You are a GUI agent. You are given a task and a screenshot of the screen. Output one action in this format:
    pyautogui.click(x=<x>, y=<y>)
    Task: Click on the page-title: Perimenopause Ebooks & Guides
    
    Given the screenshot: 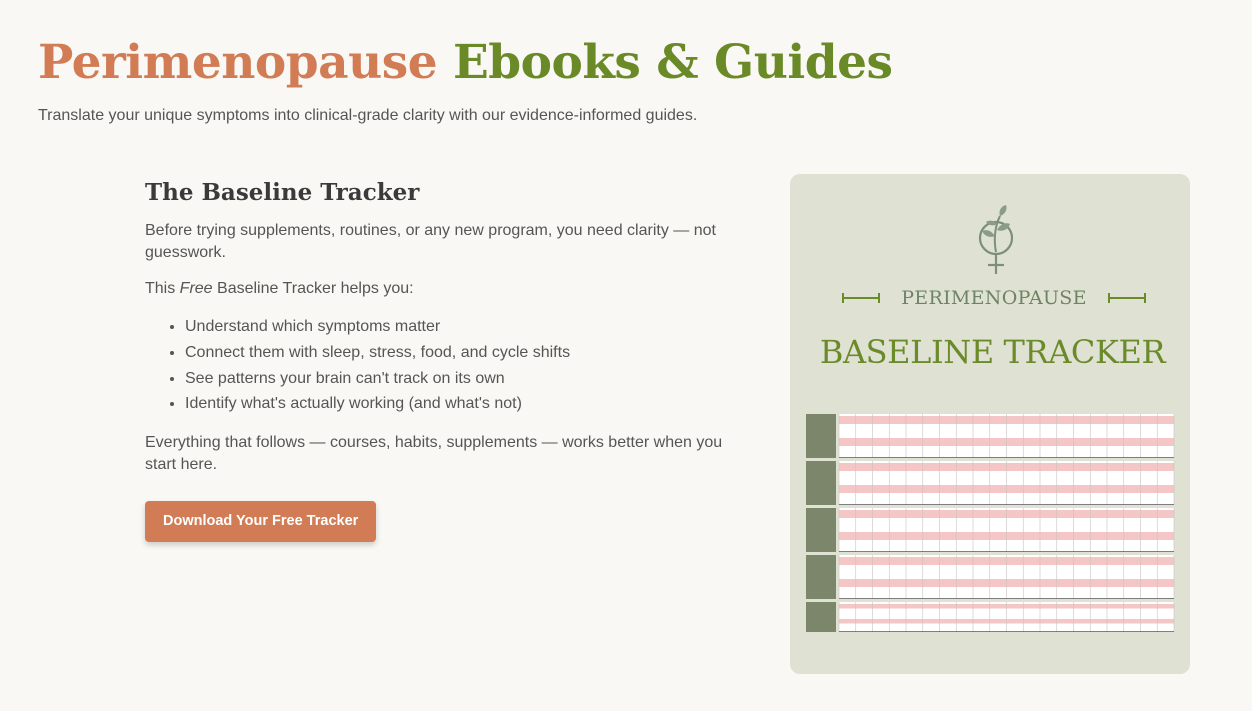 What is the action you would take?
    pyautogui.click(x=465, y=63)
    